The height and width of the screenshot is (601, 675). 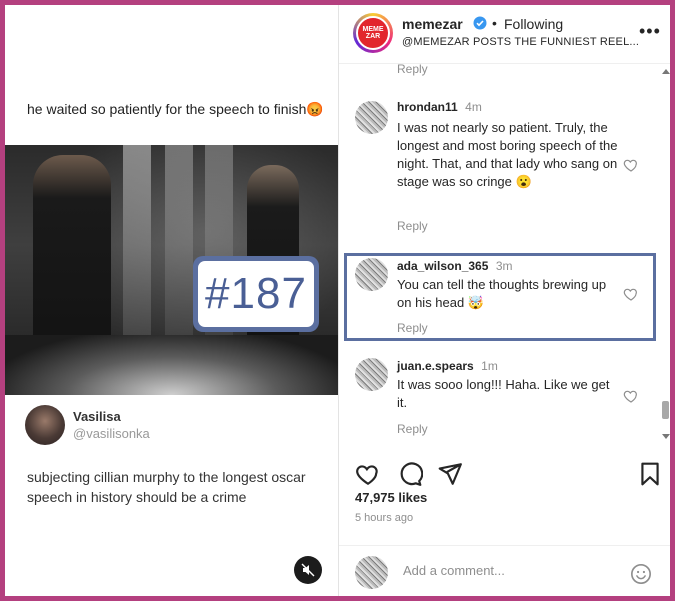 What do you see at coordinates (489, 366) in the screenshot?
I see `comment-timestamp: 1m` at bounding box center [489, 366].